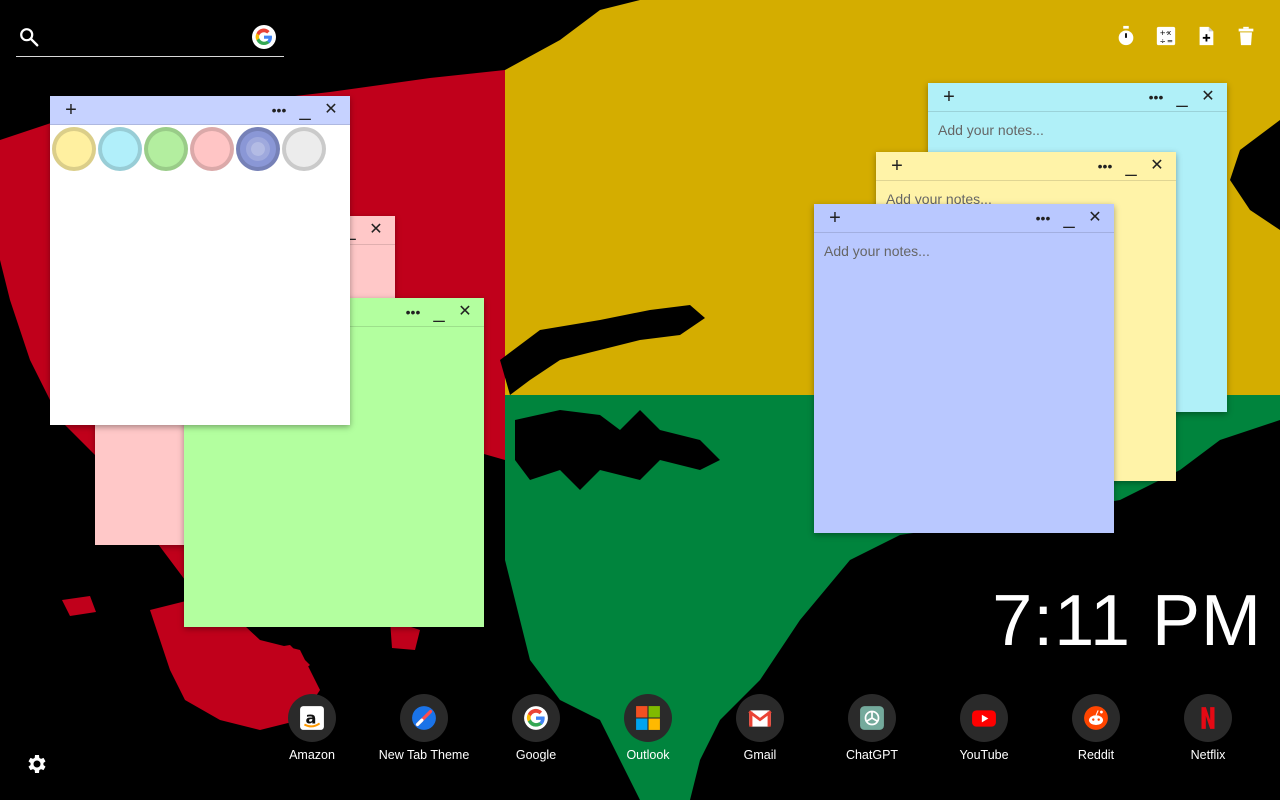 The image size is (1280, 800). What do you see at coordinates (1096, 755) in the screenshot?
I see `shortcut-label: Reddit` at bounding box center [1096, 755].